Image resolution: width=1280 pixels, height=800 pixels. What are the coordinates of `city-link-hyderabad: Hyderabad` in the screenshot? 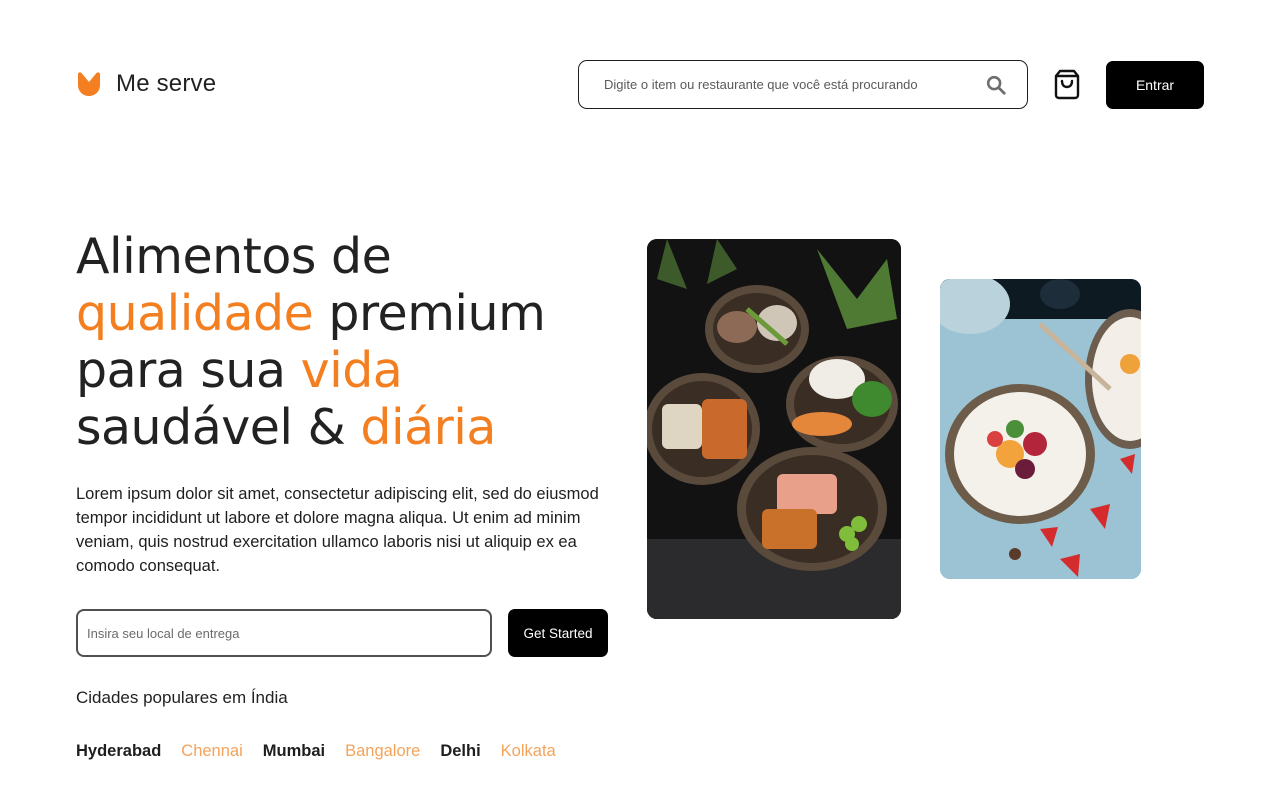 It's located at (118, 751).